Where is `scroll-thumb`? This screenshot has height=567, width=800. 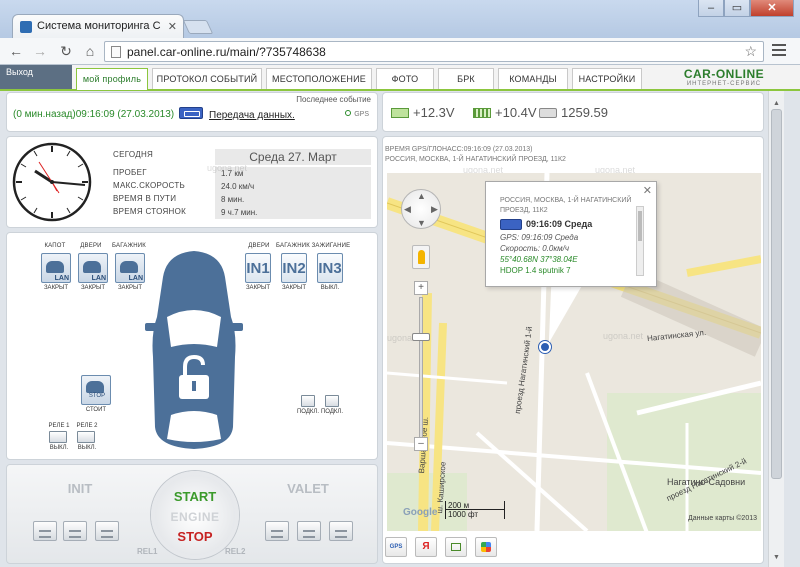 scroll-thumb is located at coordinates (776, 294).